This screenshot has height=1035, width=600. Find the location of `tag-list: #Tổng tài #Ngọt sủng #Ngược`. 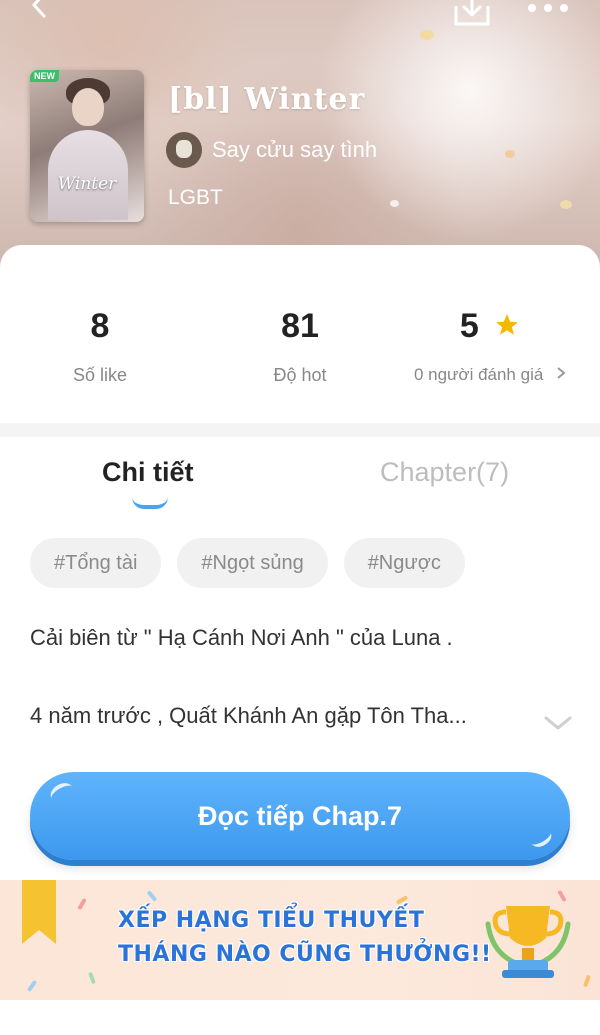

tag-list: #Tổng tài #Ngọt sủng #Ngược is located at coordinates (247, 563).